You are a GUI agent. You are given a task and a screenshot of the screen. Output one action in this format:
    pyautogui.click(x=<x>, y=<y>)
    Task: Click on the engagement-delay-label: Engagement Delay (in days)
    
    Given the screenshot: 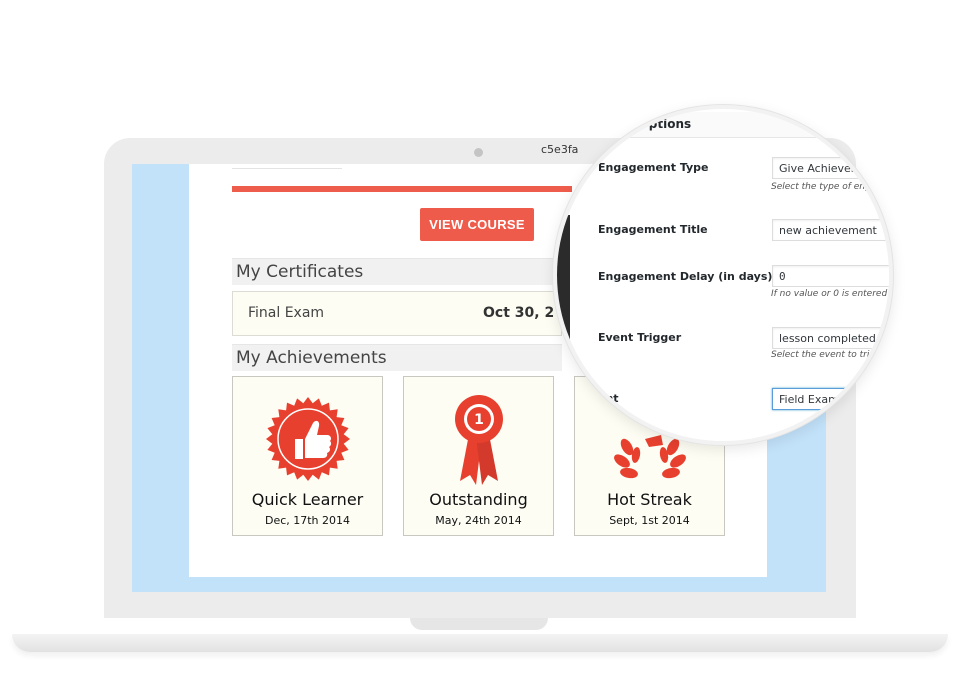 What is the action you would take?
    pyautogui.click(x=685, y=276)
    